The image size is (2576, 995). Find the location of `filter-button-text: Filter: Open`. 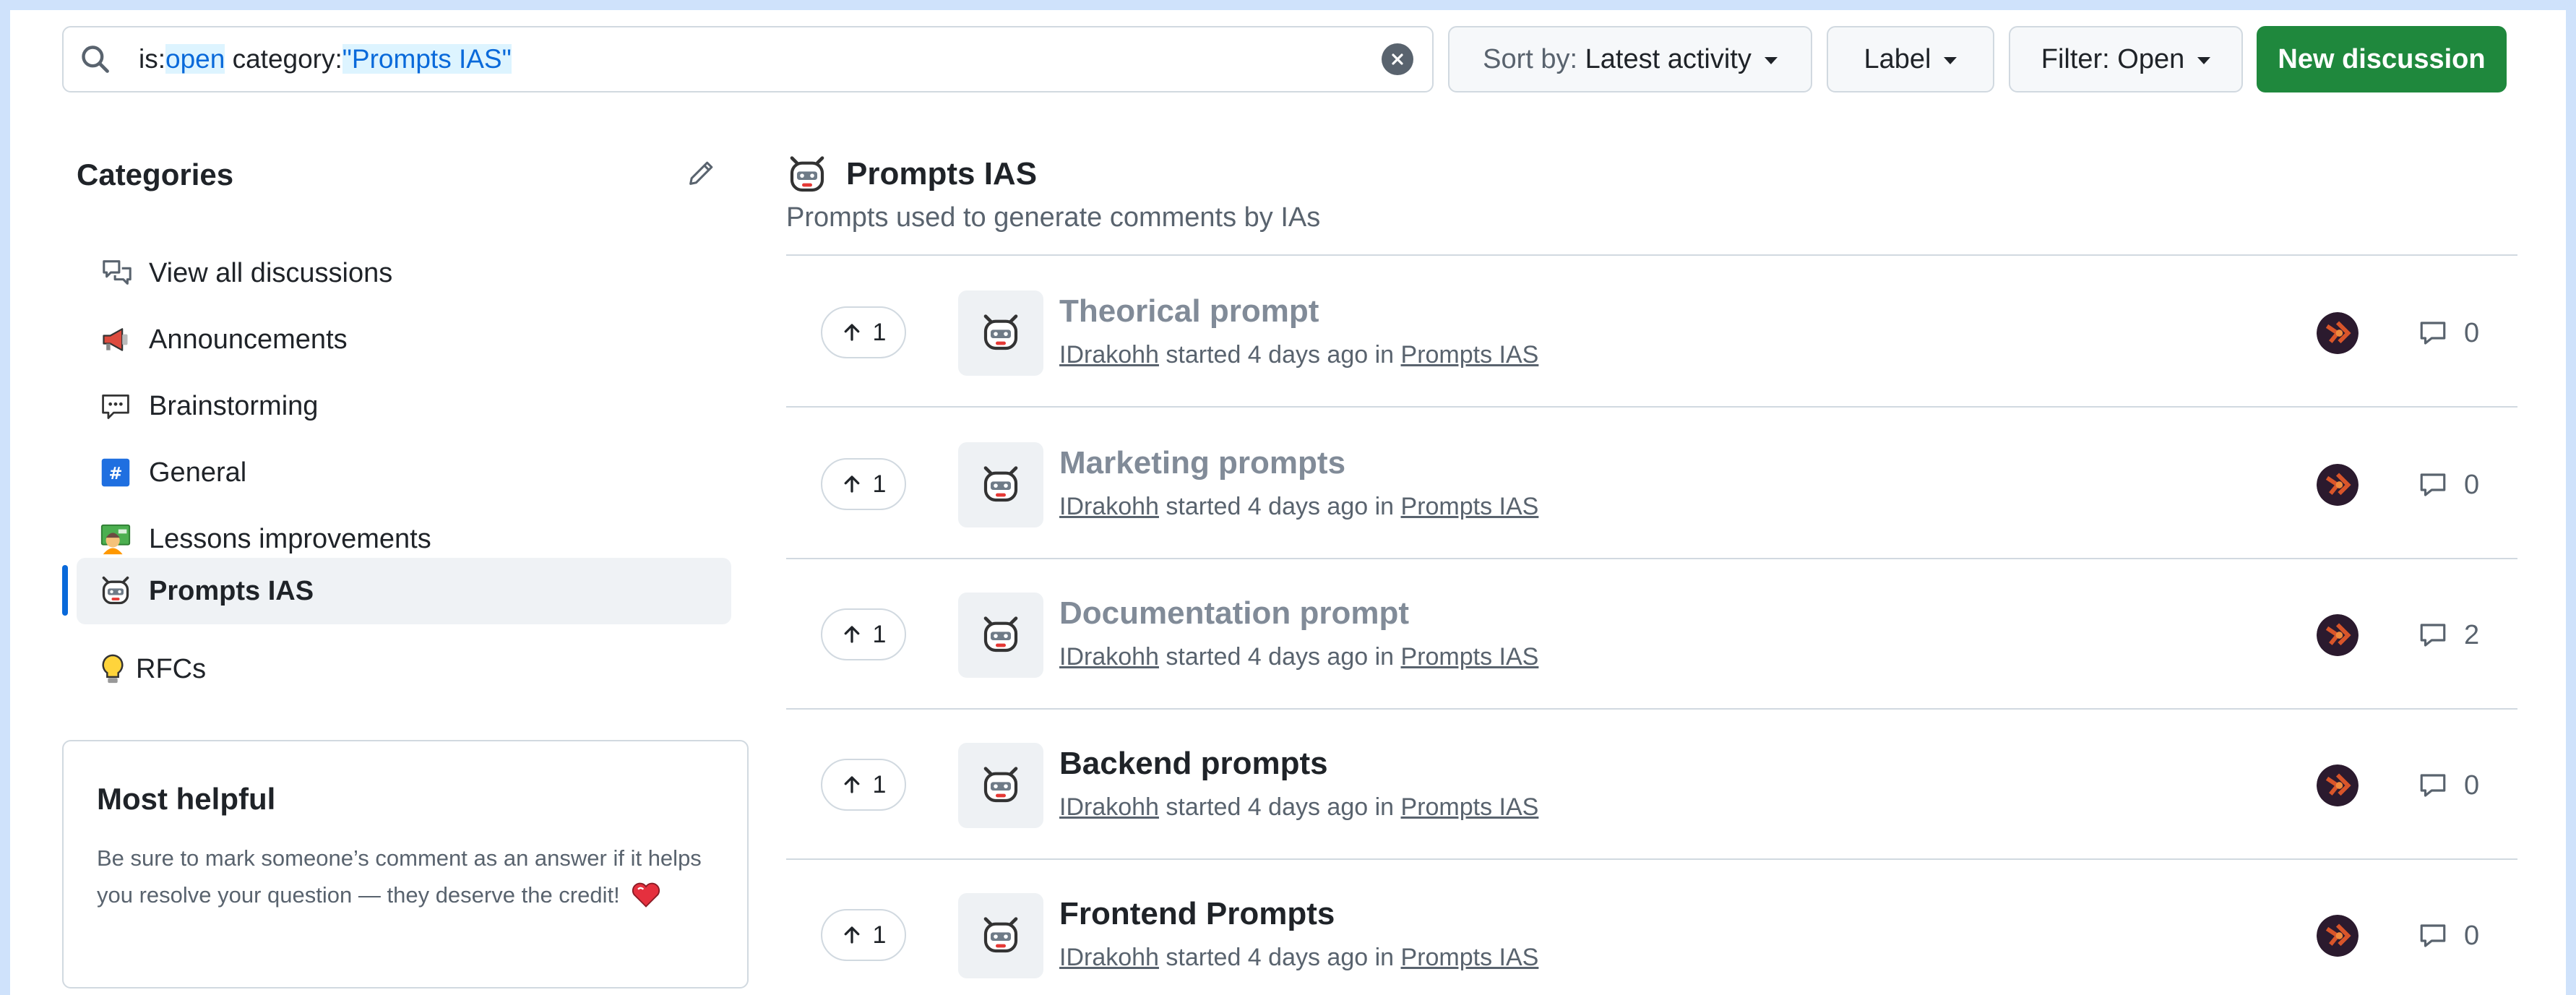

filter-button-text: Filter: Open is located at coordinates (2113, 58).